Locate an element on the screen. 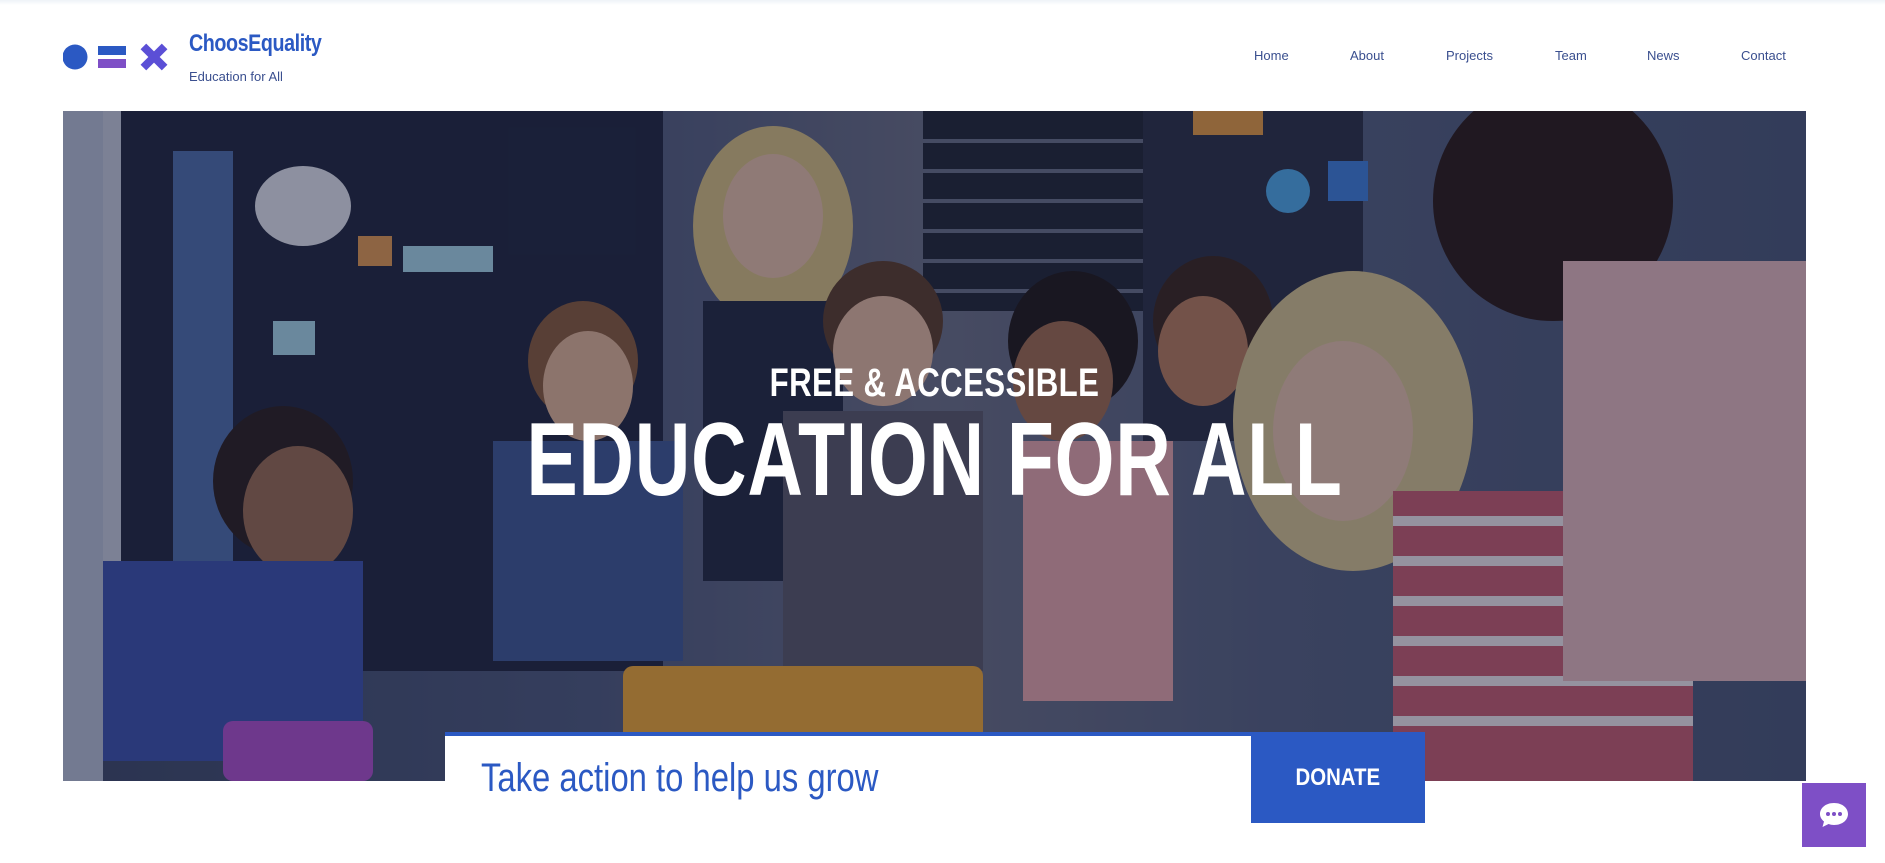 Image resolution: width=1885 pixels, height=863 pixels. top-shadow-line is located at coordinates (942, 2).